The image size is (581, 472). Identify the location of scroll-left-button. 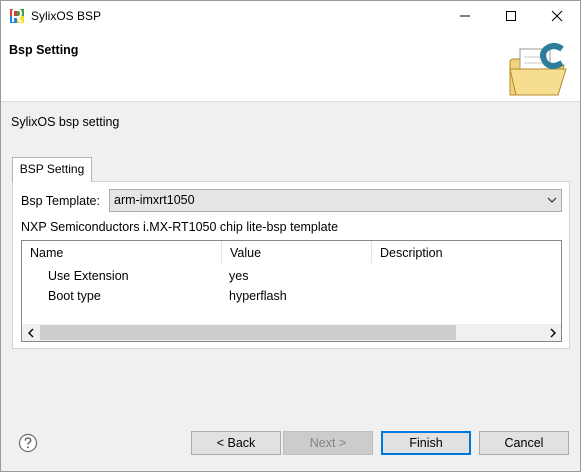
(30, 332).